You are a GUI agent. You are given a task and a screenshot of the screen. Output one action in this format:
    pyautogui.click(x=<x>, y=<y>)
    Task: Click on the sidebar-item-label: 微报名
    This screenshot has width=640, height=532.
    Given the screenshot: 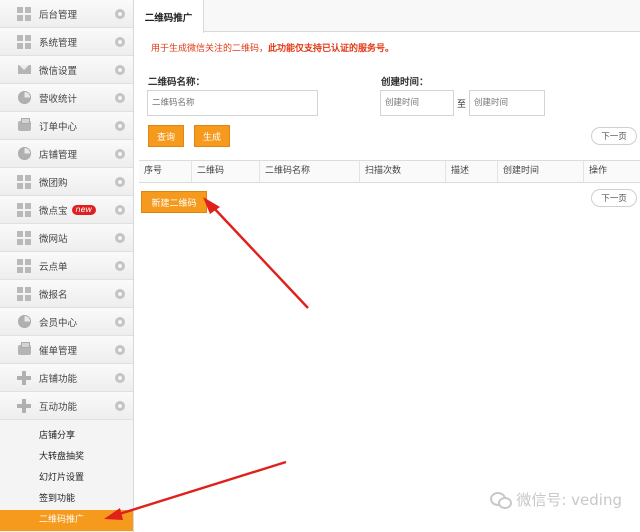 What is the action you would take?
    pyautogui.click(x=53, y=295)
    